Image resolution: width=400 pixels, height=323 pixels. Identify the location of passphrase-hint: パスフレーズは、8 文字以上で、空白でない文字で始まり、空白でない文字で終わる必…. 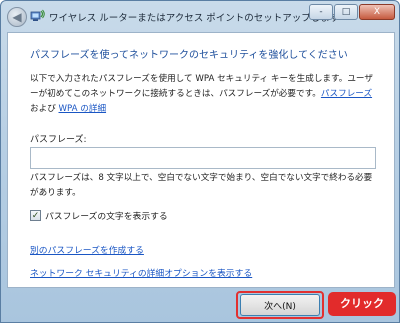
(201, 185).